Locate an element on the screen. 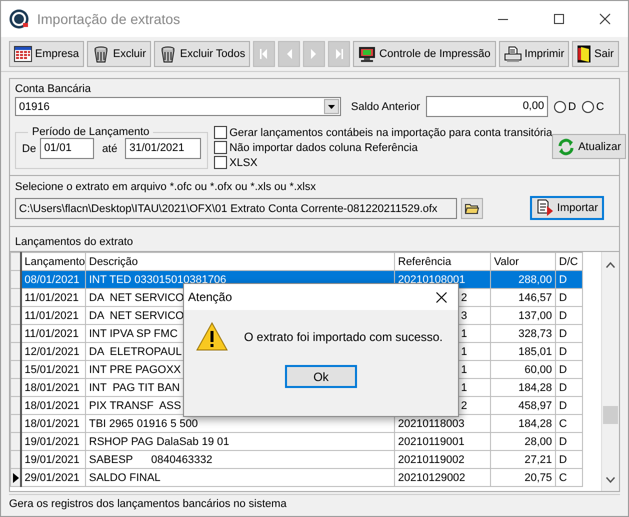 This screenshot has height=517, width=629. folder-icon is located at coordinates (472, 208).